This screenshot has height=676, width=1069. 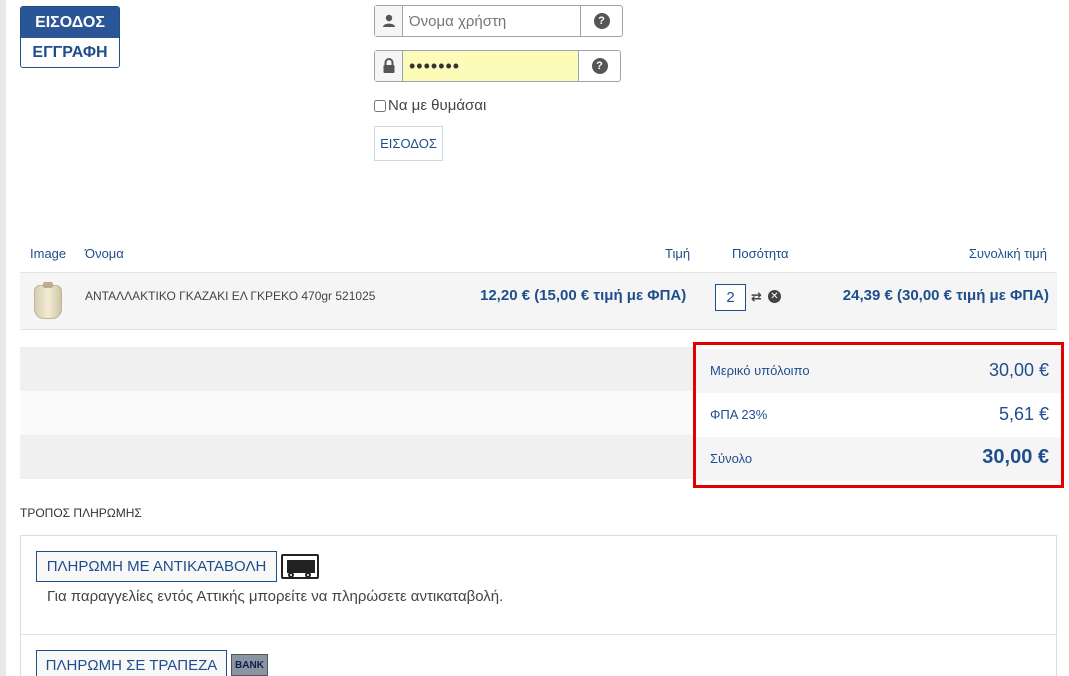 I want to click on vat-label: ΦΠΑ 23%, so click(x=739, y=414).